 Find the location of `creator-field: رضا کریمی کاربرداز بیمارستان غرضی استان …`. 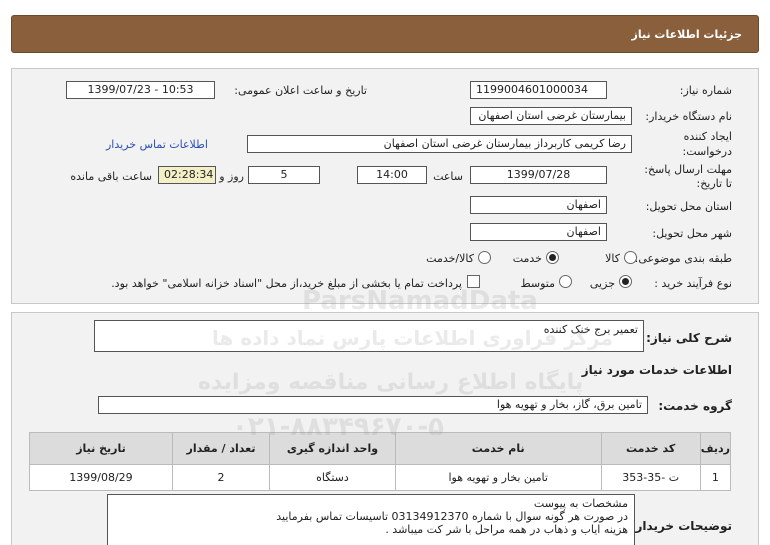

creator-field: رضا کریمی کاربرداز بیمارستان غرضی استان … is located at coordinates (439, 144).